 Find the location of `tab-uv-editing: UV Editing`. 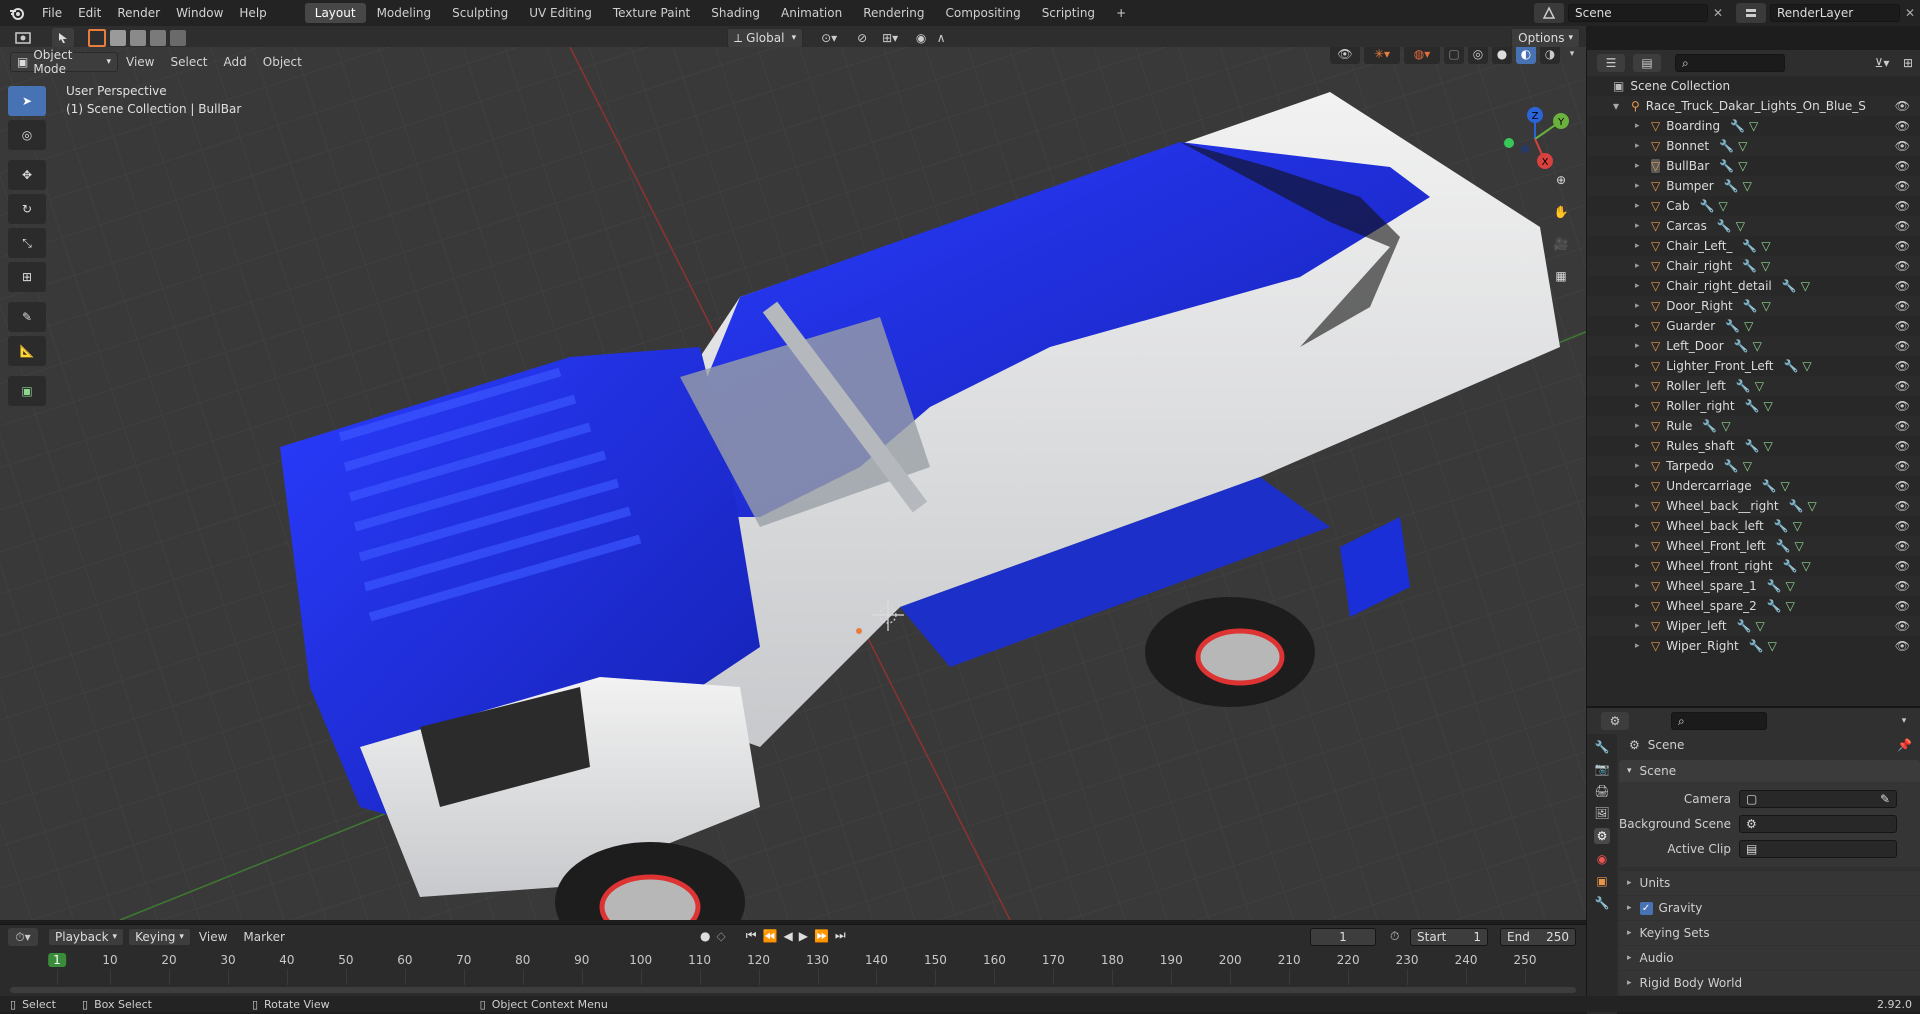

tab-uv-editing: UV Editing is located at coordinates (560, 13).